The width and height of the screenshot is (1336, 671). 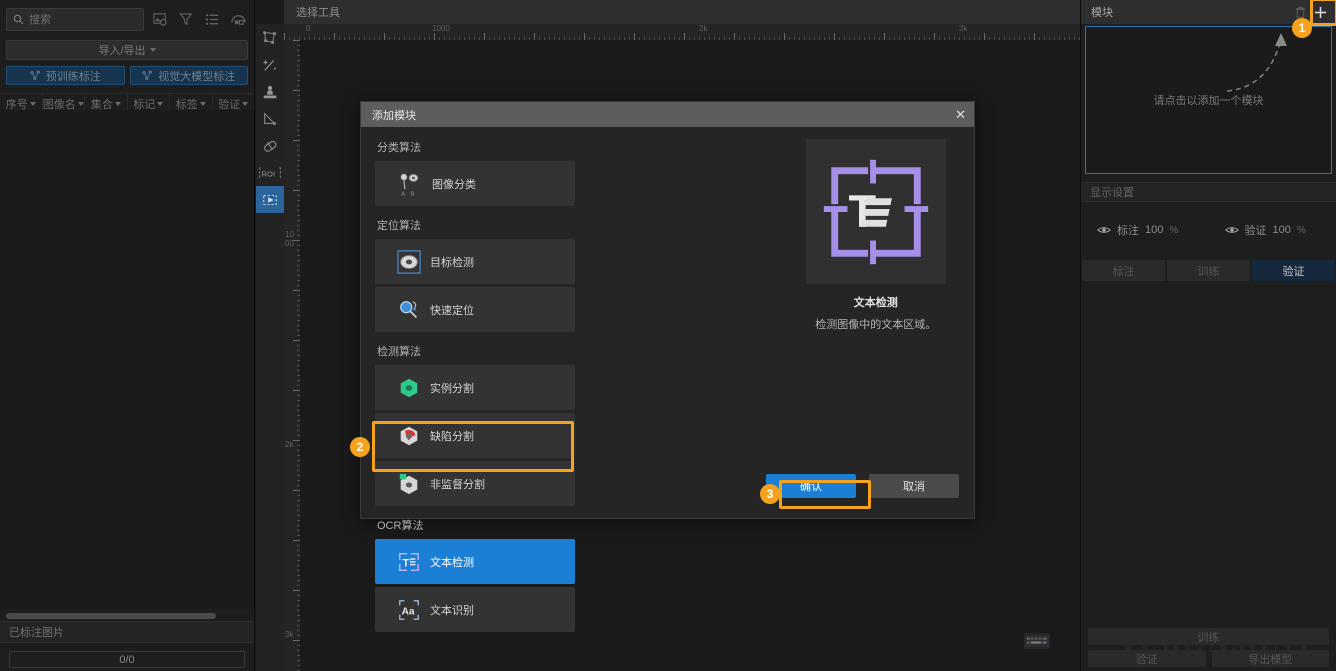 What do you see at coordinates (75, 19) in the screenshot?
I see `search-input: 搜索` at bounding box center [75, 19].